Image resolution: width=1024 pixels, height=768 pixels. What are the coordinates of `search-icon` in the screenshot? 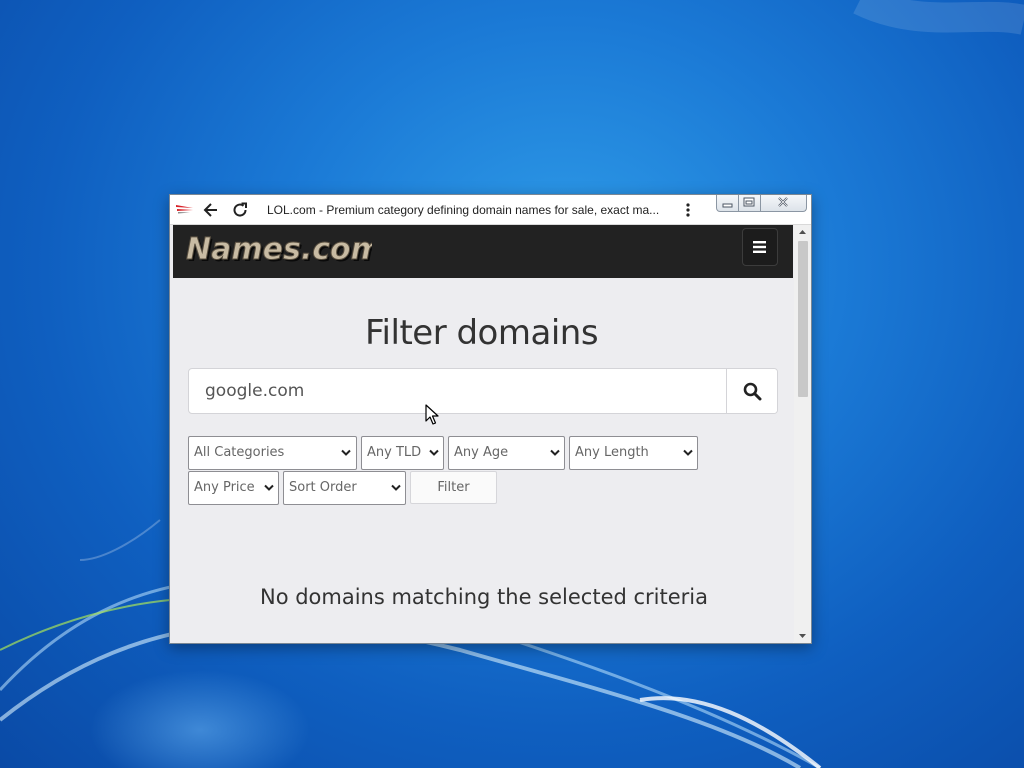 It's located at (752, 391).